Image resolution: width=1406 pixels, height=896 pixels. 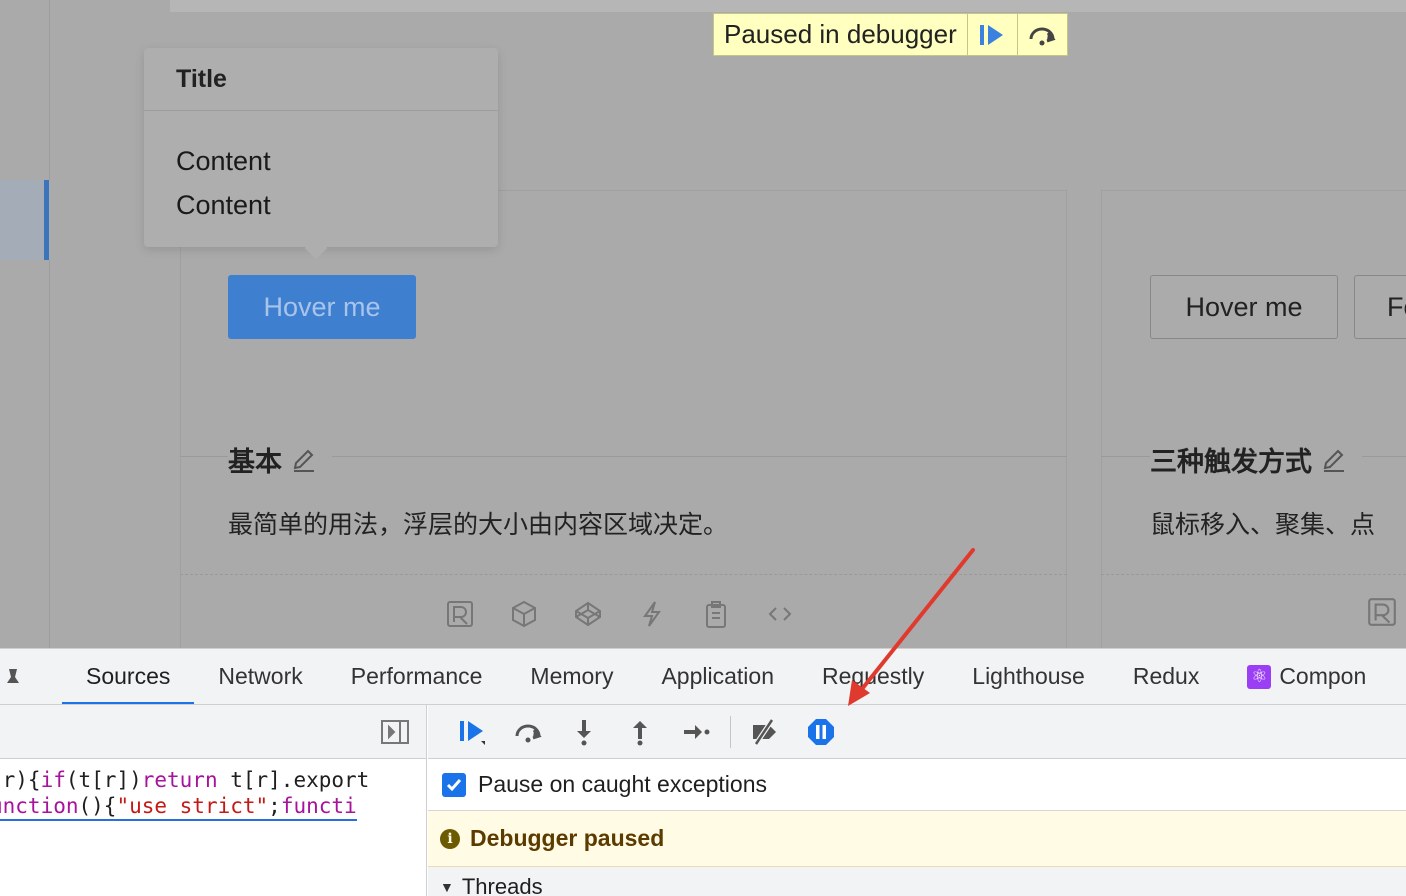 What do you see at coordinates (622, 784) in the screenshot?
I see `pause-on-caught-label: Pause on caught exceptions` at bounding box center [622, 784].